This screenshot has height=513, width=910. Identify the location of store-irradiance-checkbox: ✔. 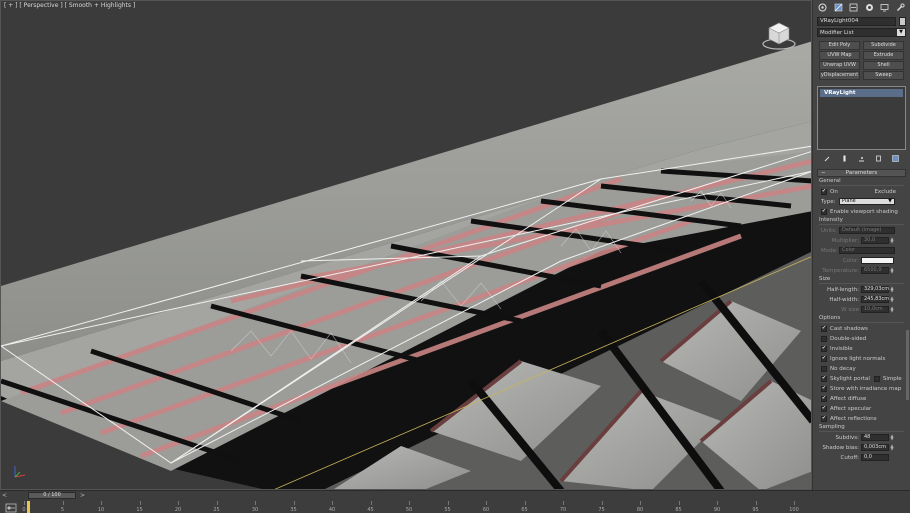
(824, 388).